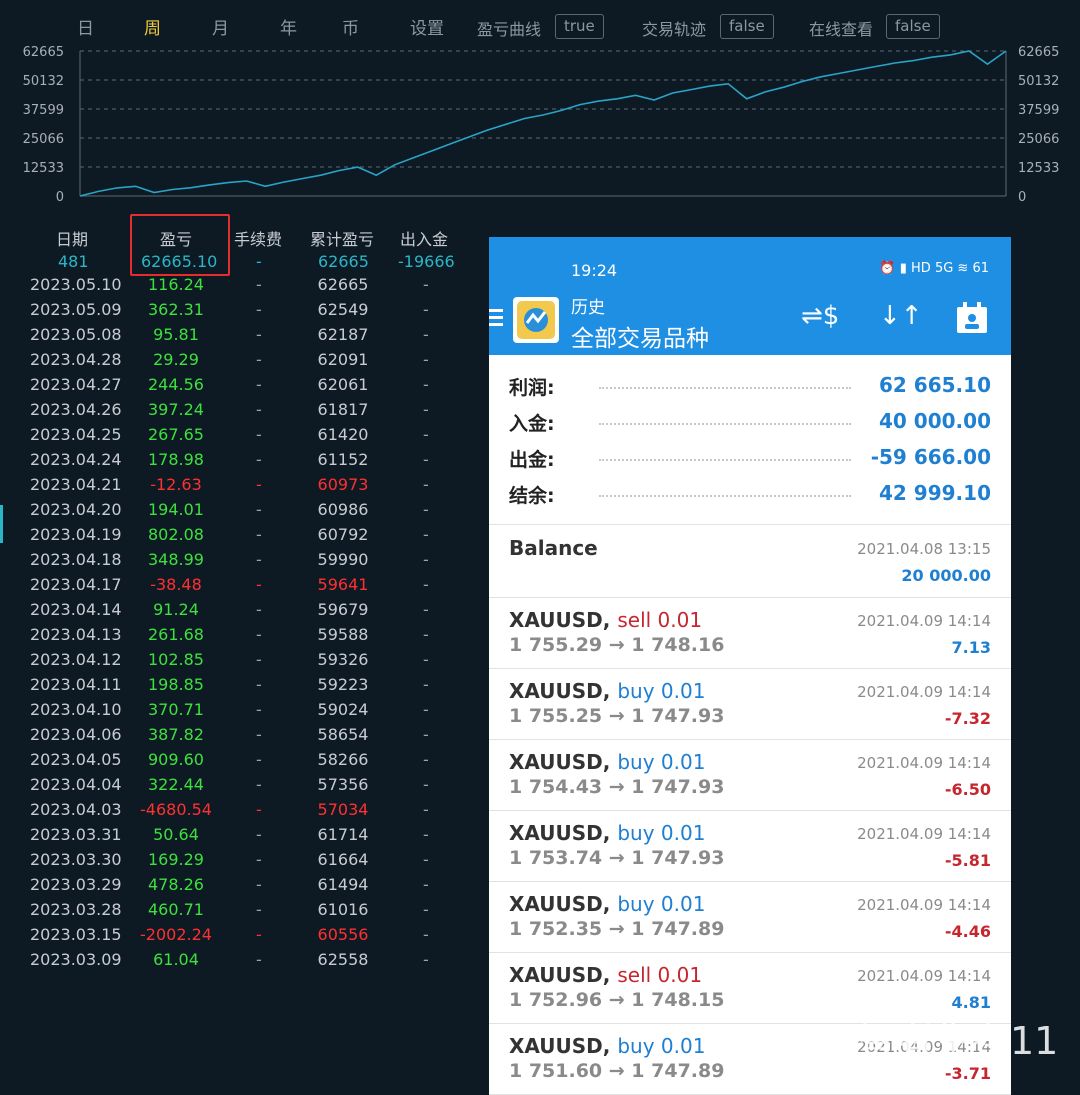 This screenshot has height=1095, width=1080. I want to click on row-pl: 322.44, so click(176, 784).